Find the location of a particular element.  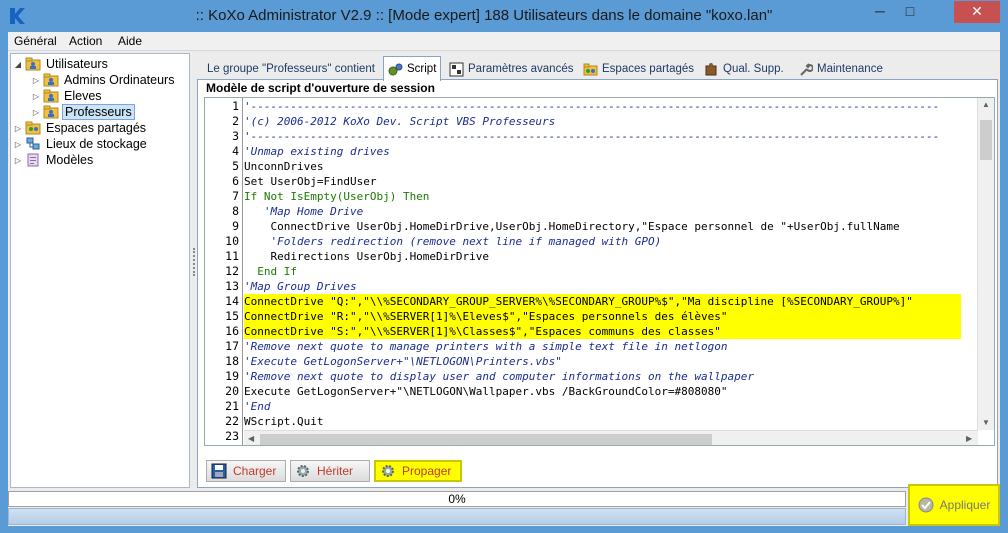

code-line: End If is located at coordinates (270, 271).